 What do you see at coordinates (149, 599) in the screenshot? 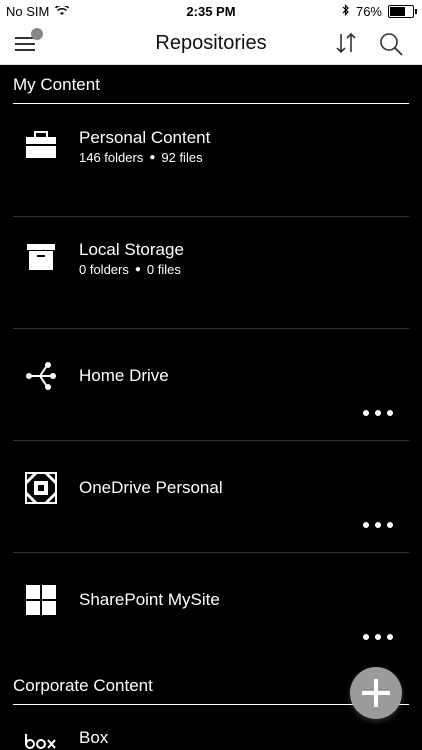
I see `repository-title: SharePoint MySite` at bounding box center [149, 599].